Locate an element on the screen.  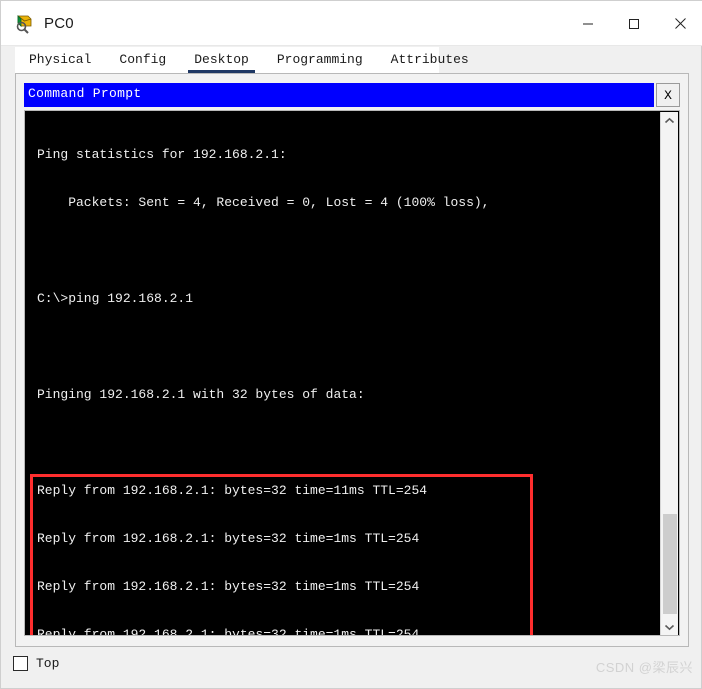
minimize-icon is located at coordinates (588, 23).